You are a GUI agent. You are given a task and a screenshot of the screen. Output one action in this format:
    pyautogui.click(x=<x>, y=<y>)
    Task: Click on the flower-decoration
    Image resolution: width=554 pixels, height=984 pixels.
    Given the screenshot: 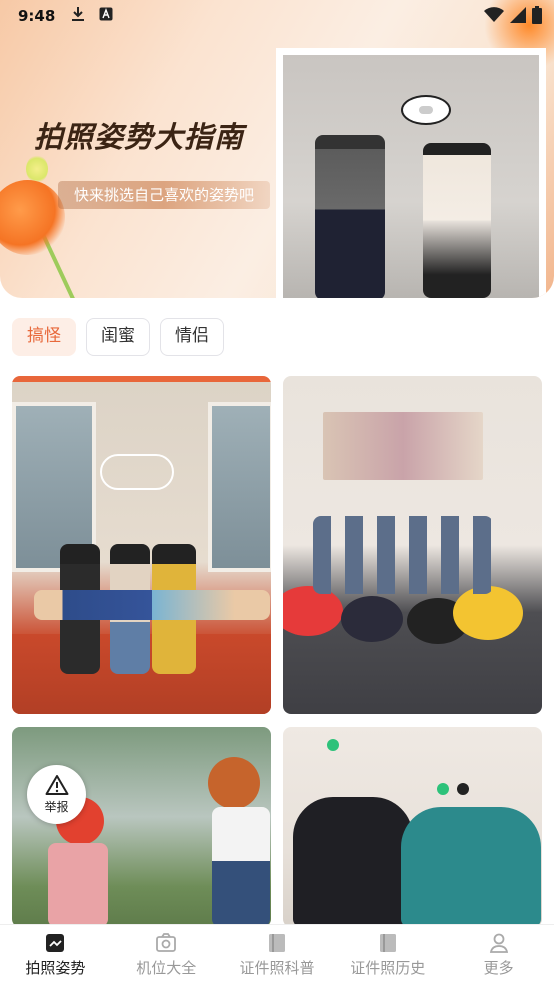 What is the action you would take?
    pyautogui.click(x=32, y=217)
    